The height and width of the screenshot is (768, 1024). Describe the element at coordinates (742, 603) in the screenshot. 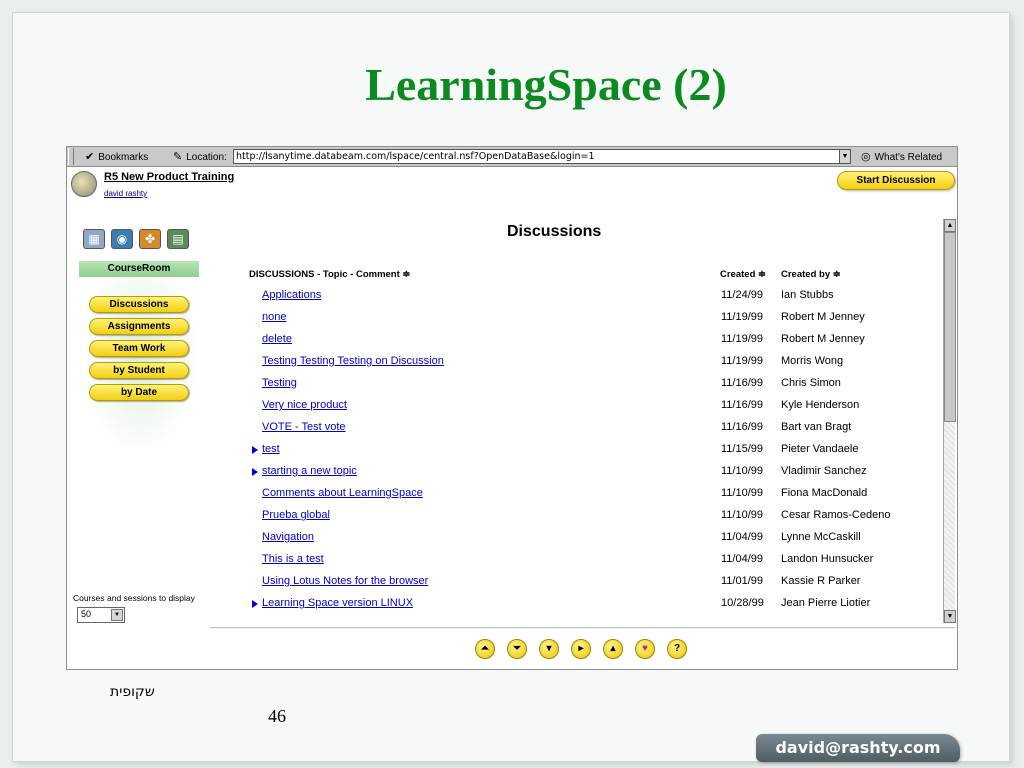

I see `created-date: 10/28/99` at that location.